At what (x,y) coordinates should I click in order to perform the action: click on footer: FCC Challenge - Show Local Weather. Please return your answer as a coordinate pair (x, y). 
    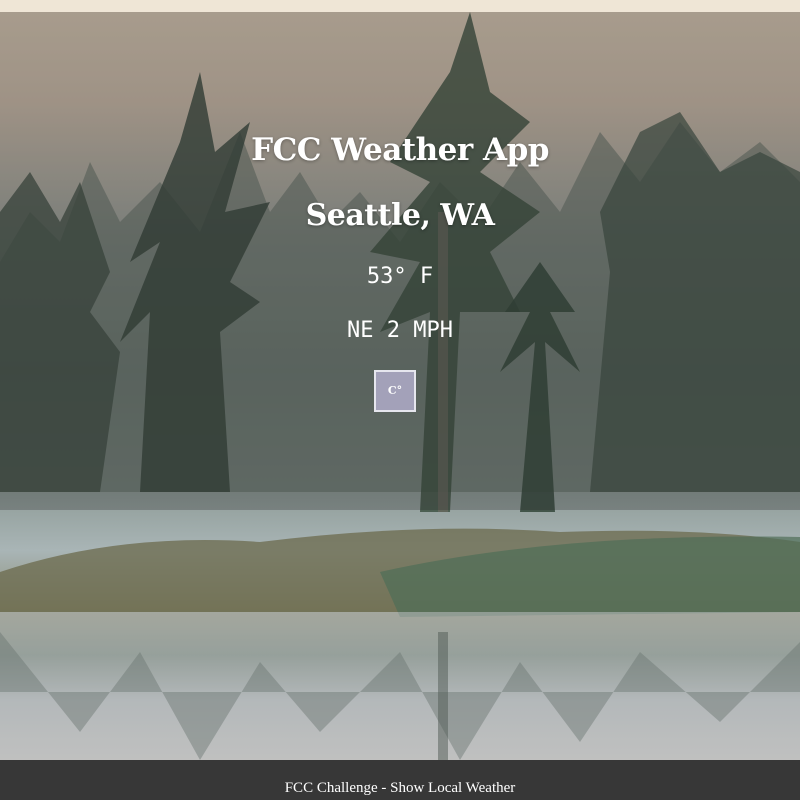
    Looking at the image, I should click on (400, 780).